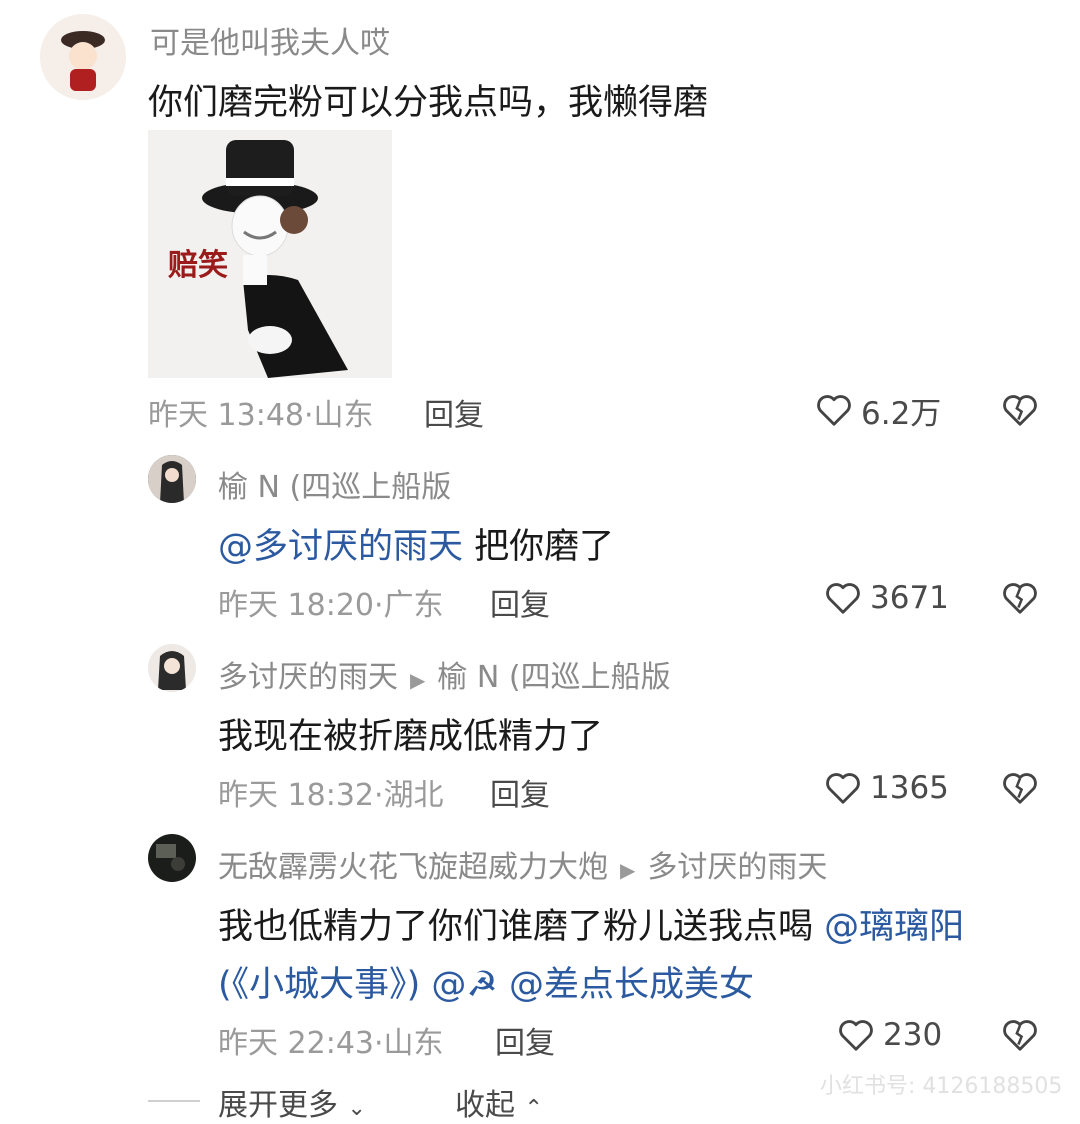  I want to click on like-button: 230, so click(889, 1035).